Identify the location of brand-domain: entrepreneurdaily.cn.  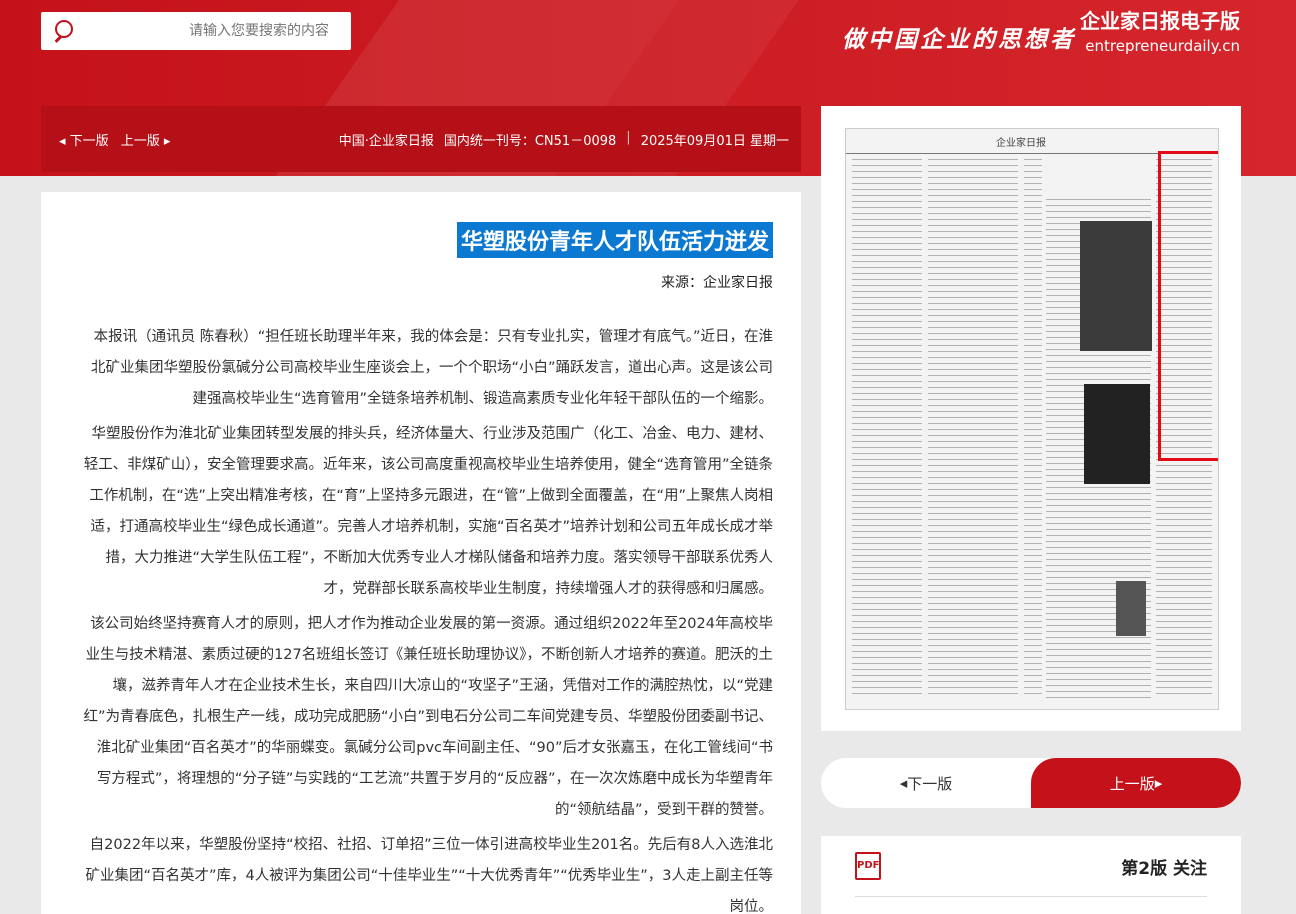
(1162, 46).